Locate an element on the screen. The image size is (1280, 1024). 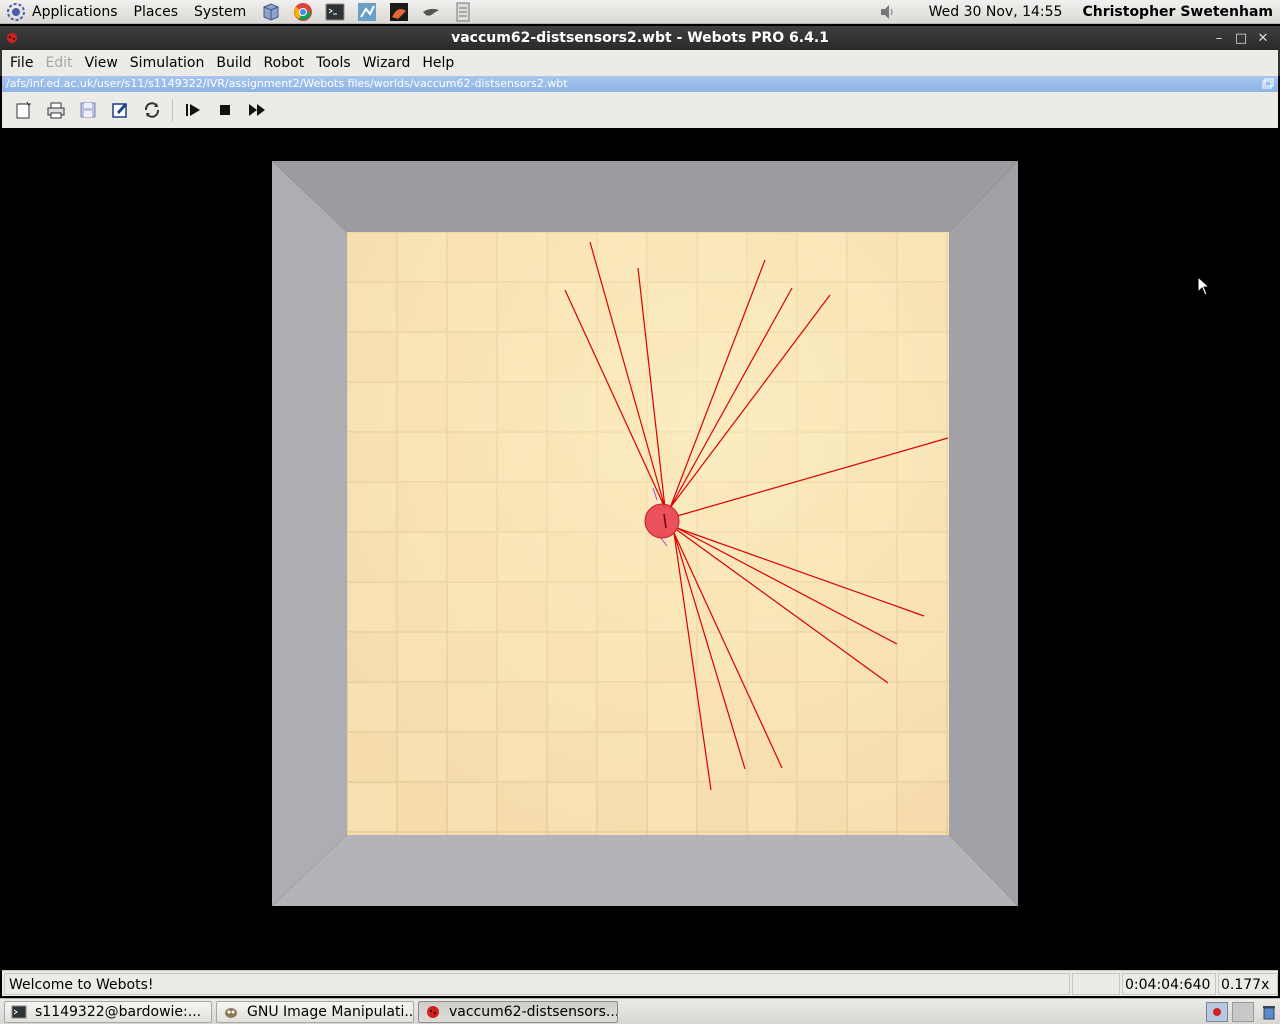
menu-view: View is located at coordinates (101, 63).